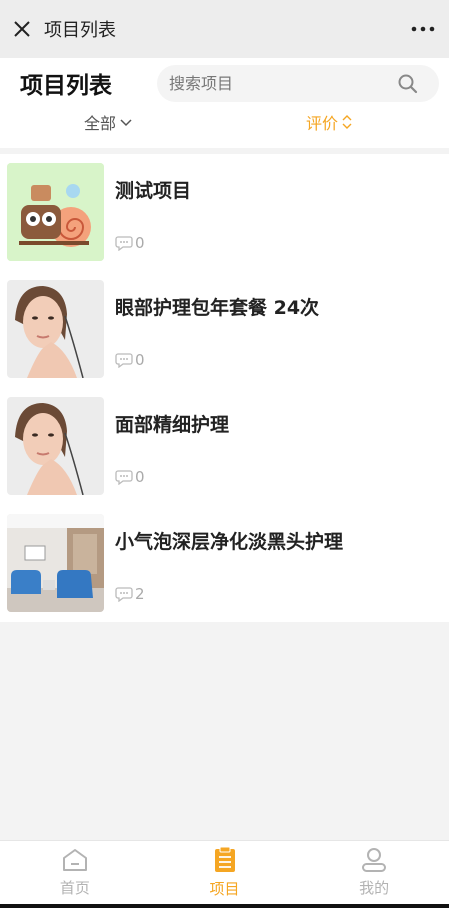 The width and height of the screenshot is (449, 908). Describe the element at coordinates (224, 329) in the screenshot. I see `list-item: 眼部护理包年套餐 24次 0` at that location.